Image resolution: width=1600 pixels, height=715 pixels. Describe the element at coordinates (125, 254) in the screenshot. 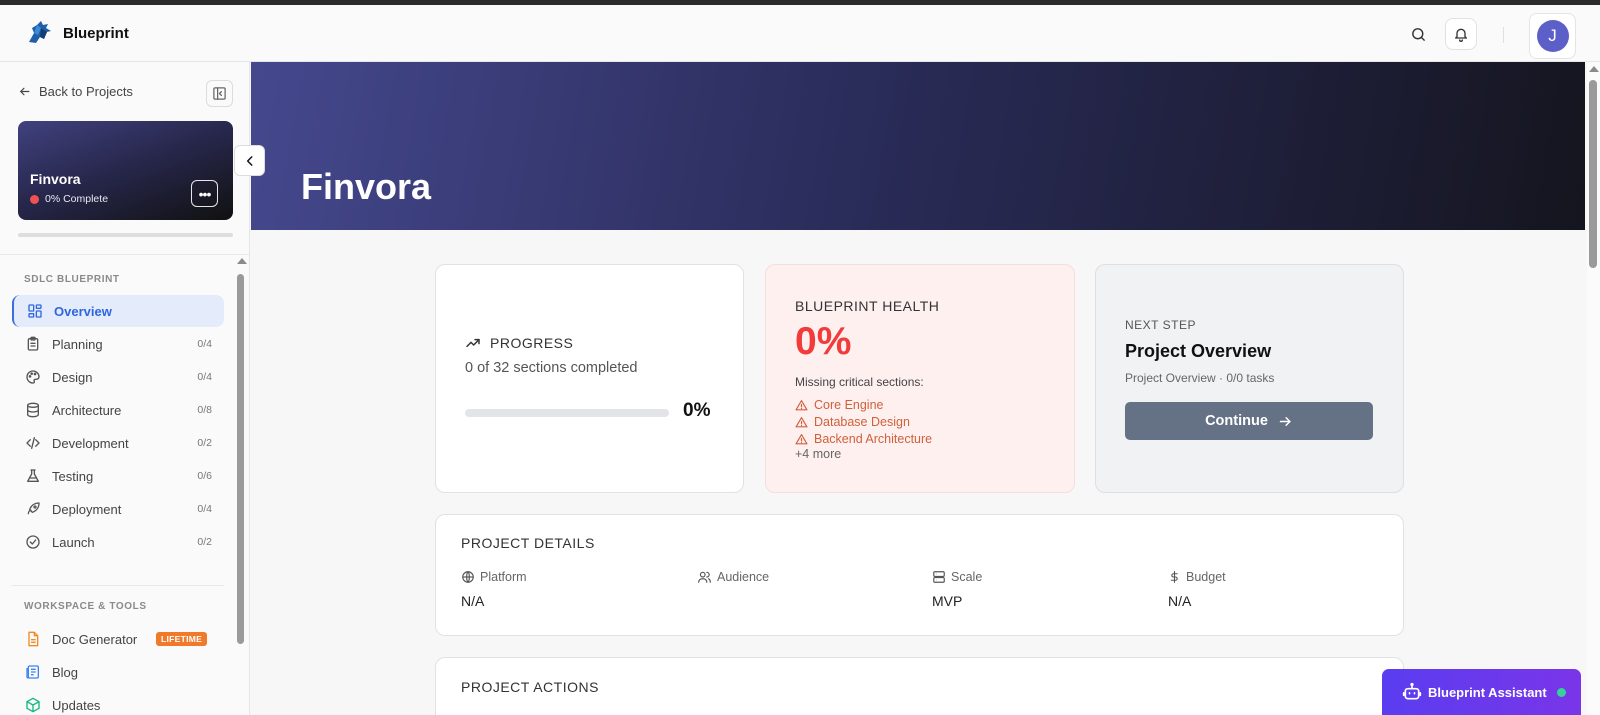

I see `sidebar-divider` at that location.